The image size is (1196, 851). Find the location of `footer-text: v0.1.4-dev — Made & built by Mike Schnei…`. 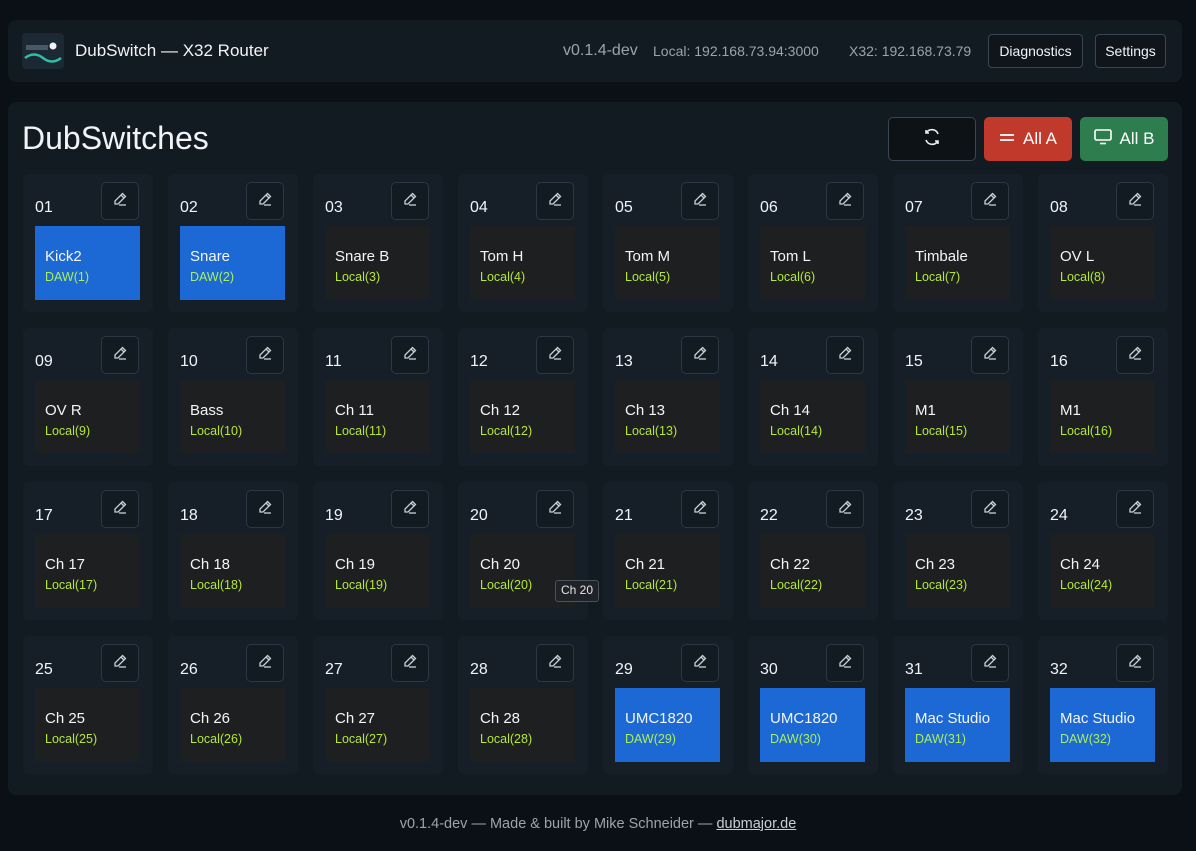

footer-text: v0.1.4-dev — Made & built by Mike Schnei… is located at coordinates (558, 824).